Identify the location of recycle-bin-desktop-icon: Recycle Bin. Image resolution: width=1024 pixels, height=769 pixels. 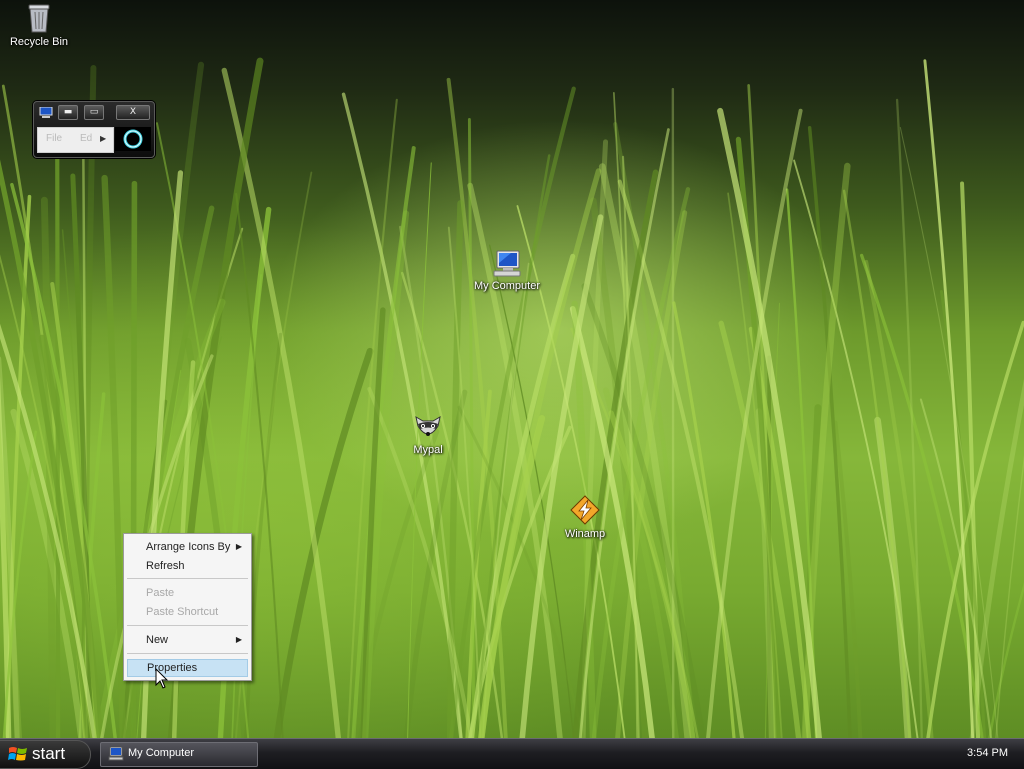
(39, 25).